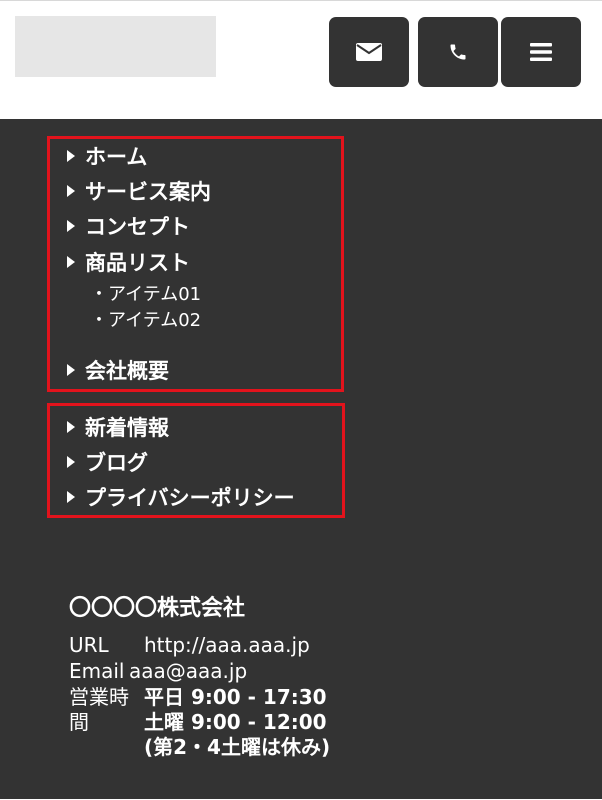  I want to click on nav-item-news: 新着情報, so click(118, 428).